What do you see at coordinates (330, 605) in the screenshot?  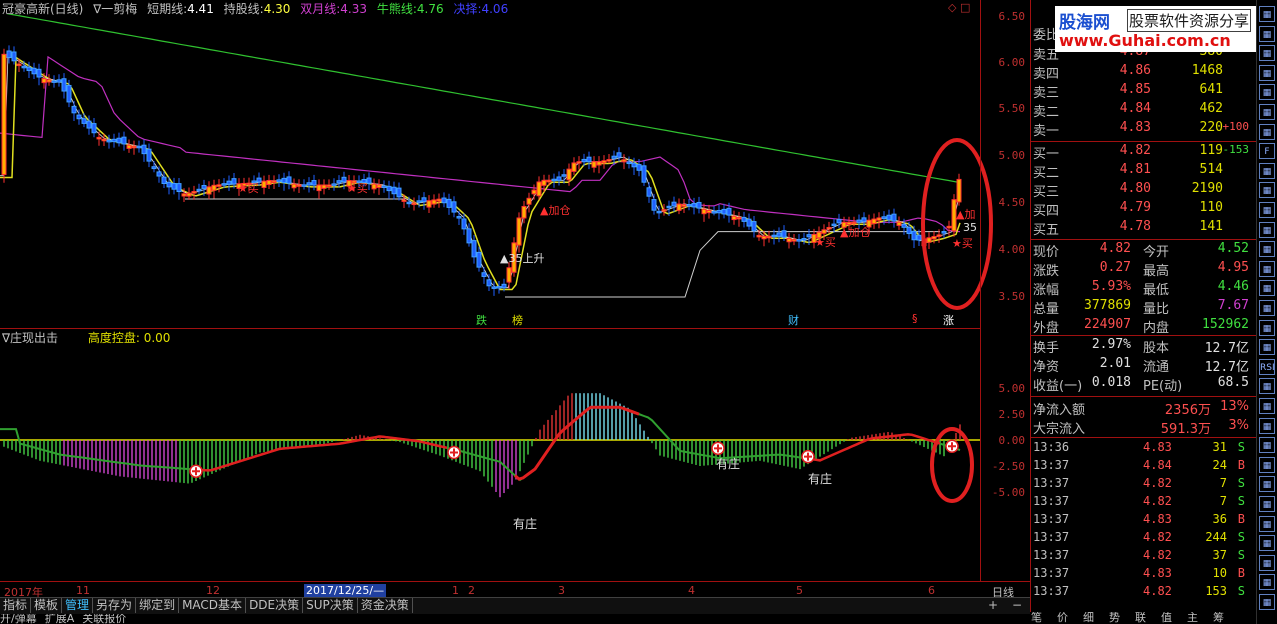 I see `tab-sup: SUP决策` at bounding box center [330, 605].